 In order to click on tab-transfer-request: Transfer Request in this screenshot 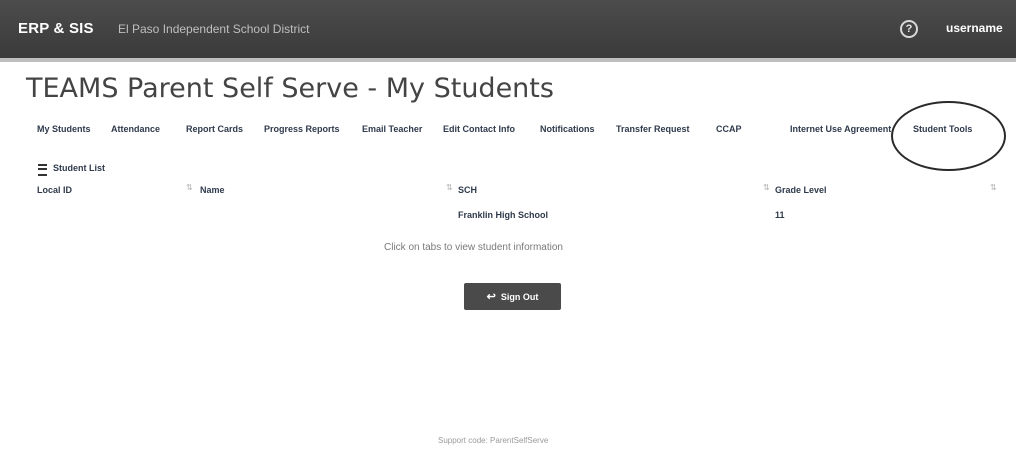, I will do `click(653, 129)`.